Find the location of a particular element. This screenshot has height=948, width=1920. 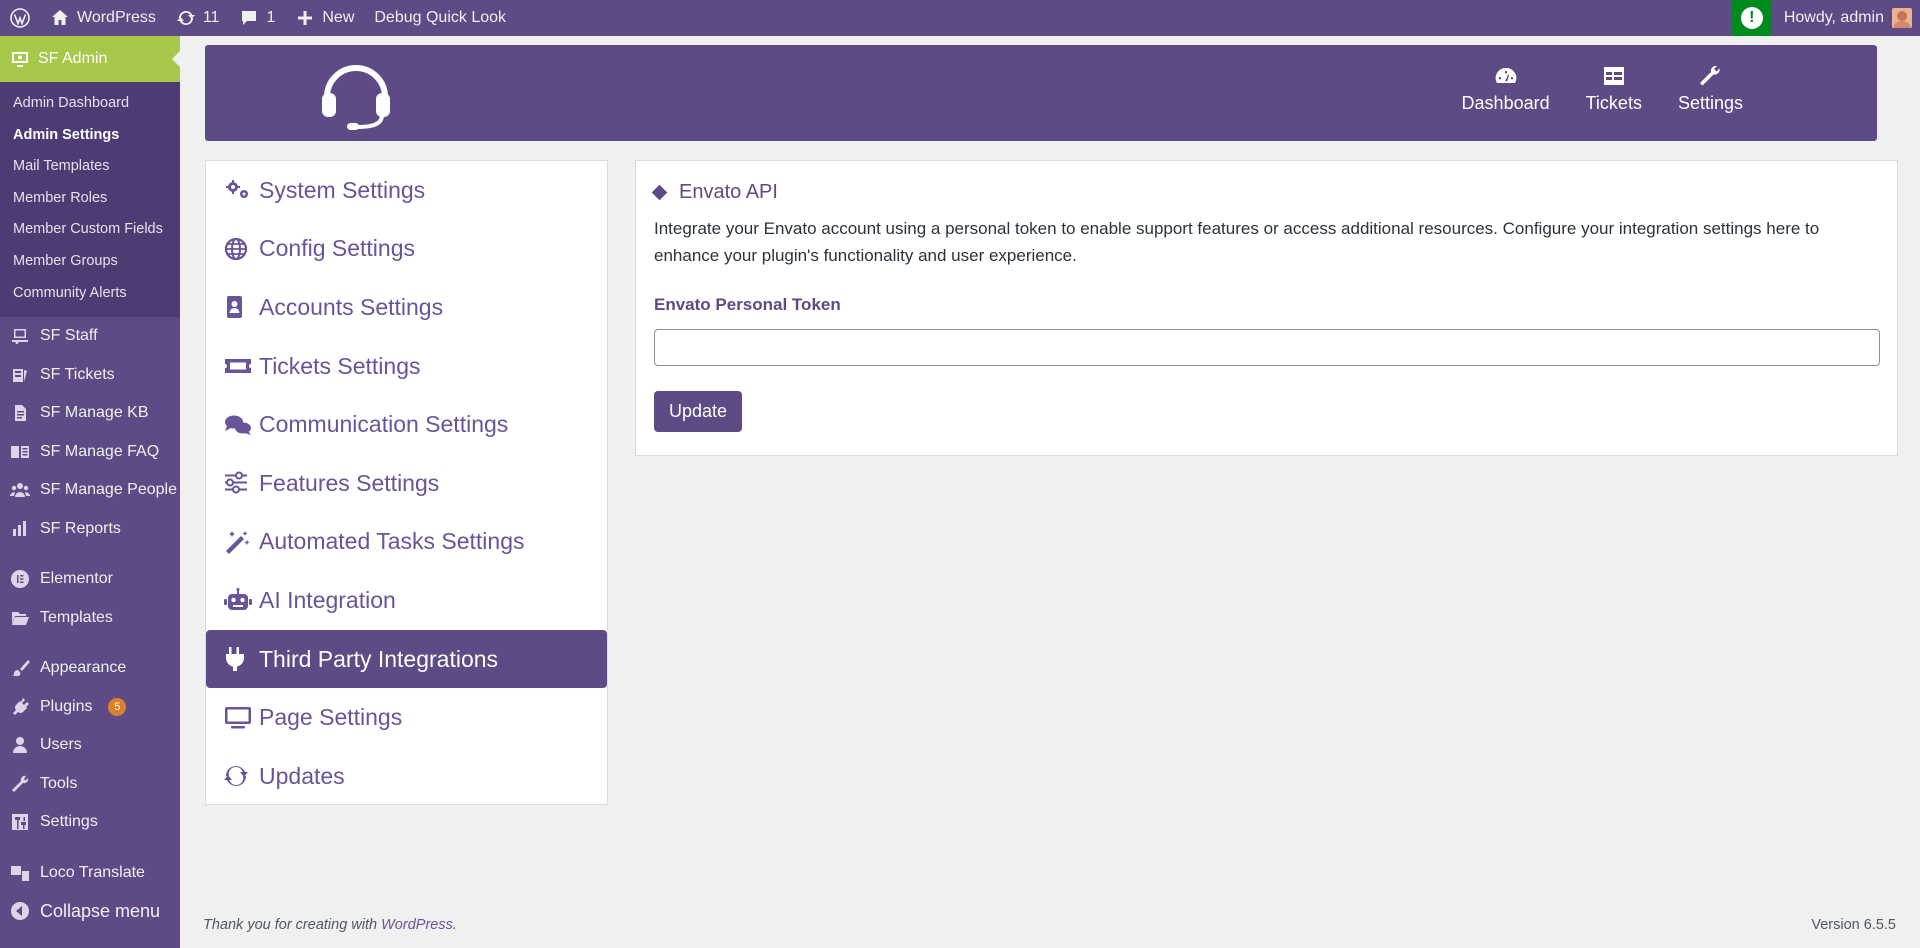

robot-icon is located at coordinates (238, 599).